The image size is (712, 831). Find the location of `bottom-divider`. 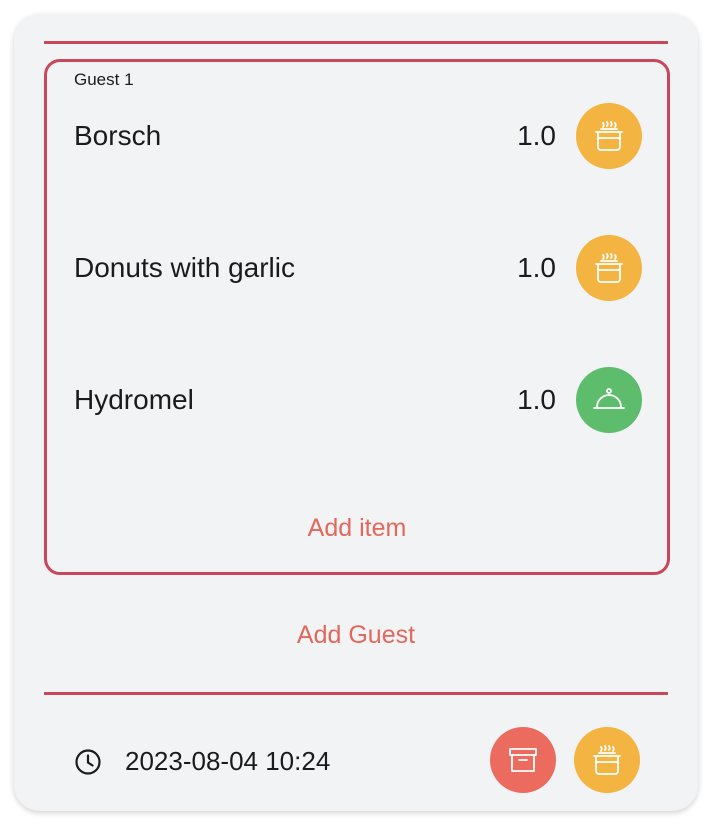

bottom-divider is located at coordinates (356, 693).